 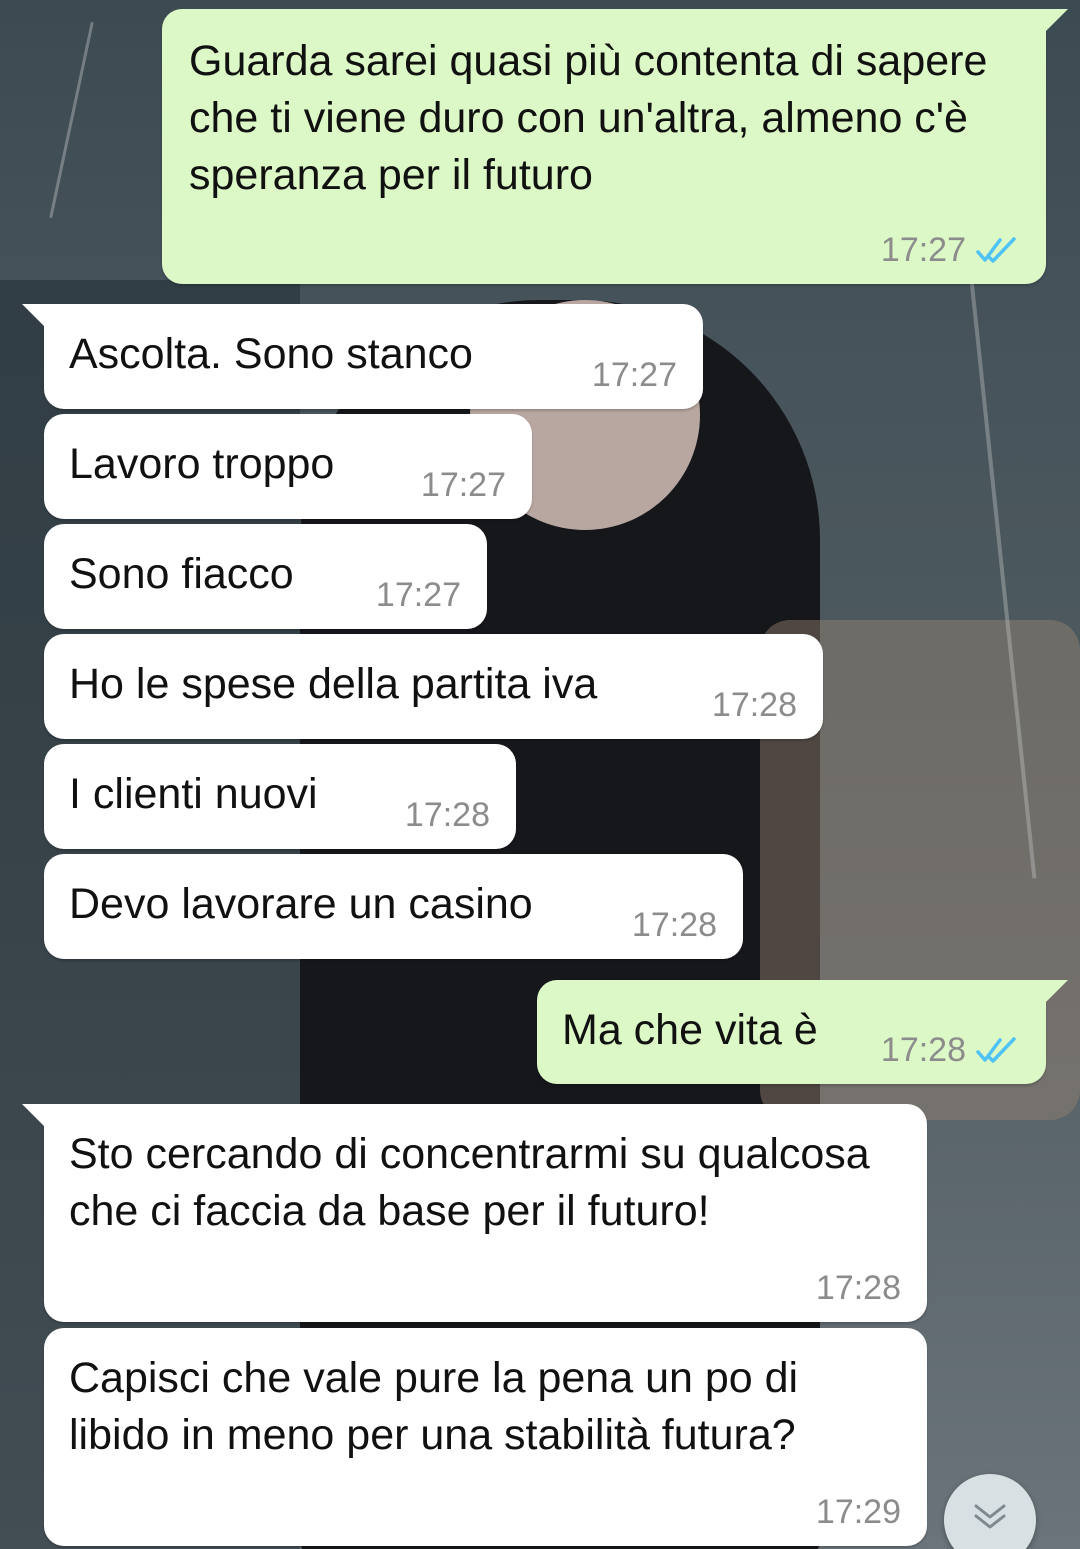 I want to click on message-time: 17:29, so click(x=858, y=1512).